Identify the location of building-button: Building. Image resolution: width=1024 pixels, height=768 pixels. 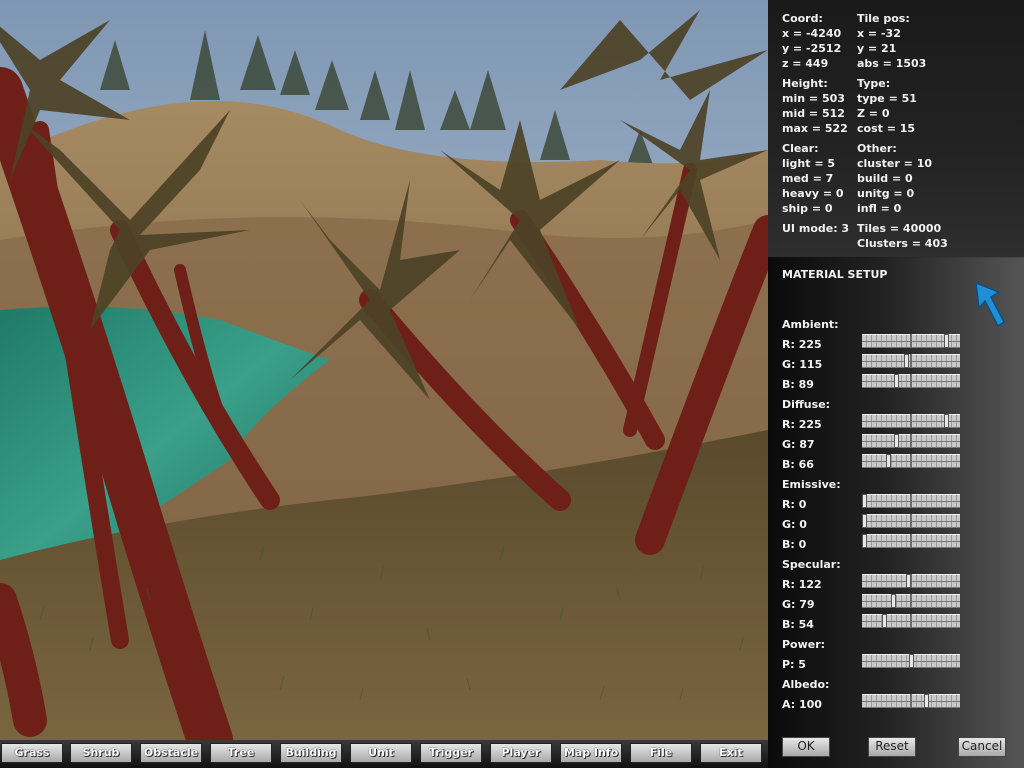
(311, 753).